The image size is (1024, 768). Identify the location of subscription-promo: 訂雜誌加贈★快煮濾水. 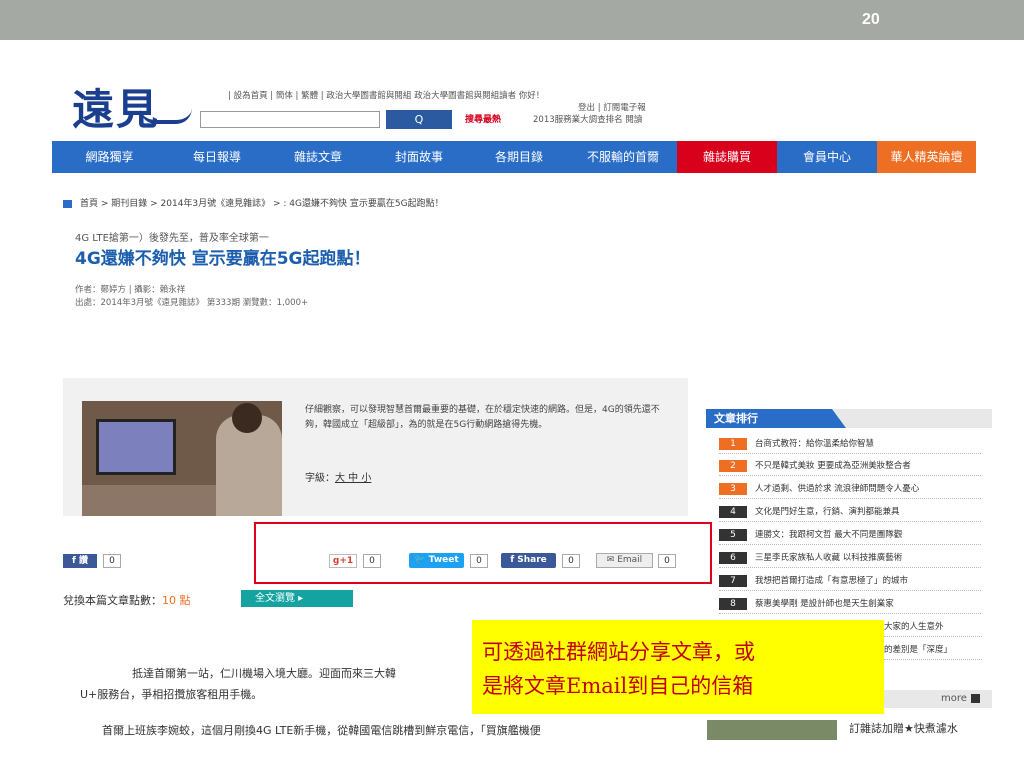
(903, 728).